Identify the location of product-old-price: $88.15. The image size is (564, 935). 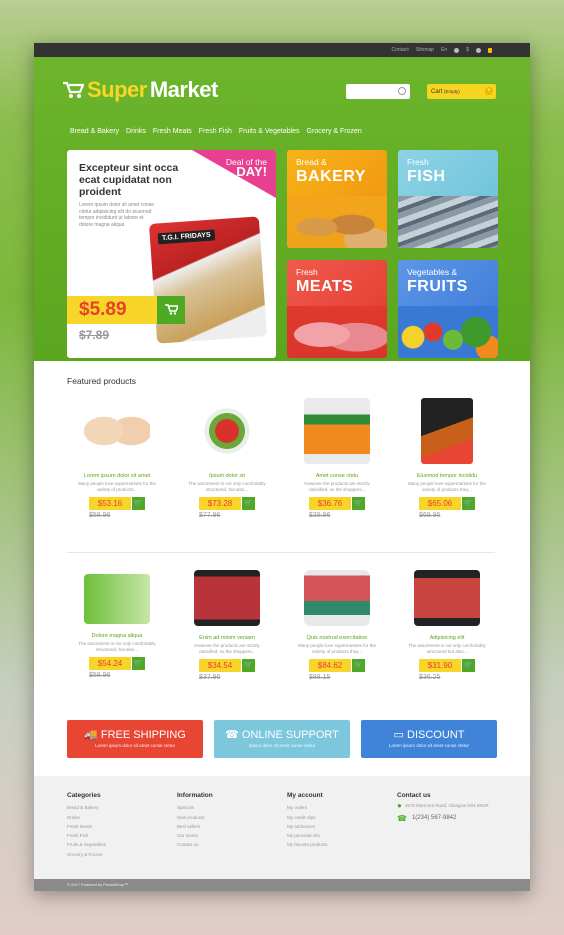
(320, 677).